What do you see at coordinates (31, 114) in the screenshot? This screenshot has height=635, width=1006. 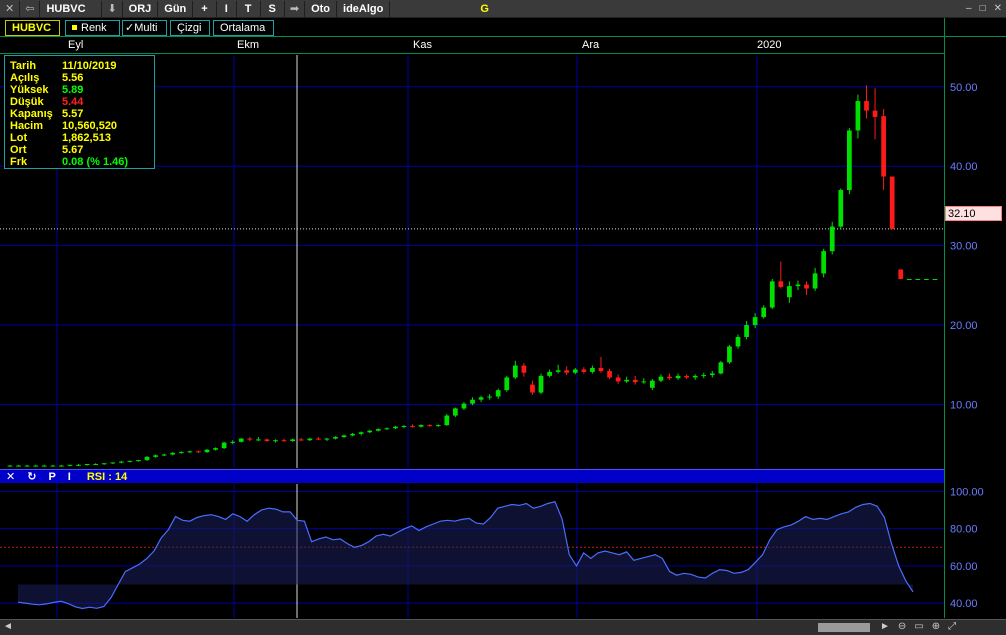 I see `info-key: Kapanış` at bounding box center [31, 114].